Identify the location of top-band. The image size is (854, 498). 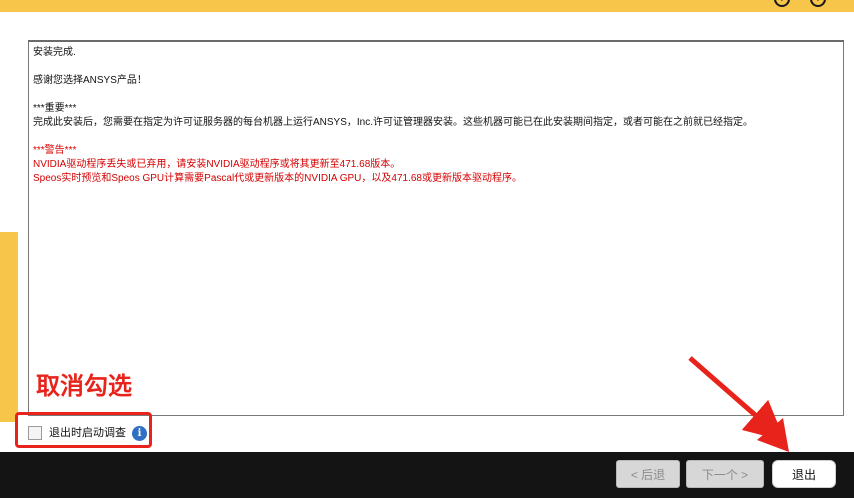
(427, 6).